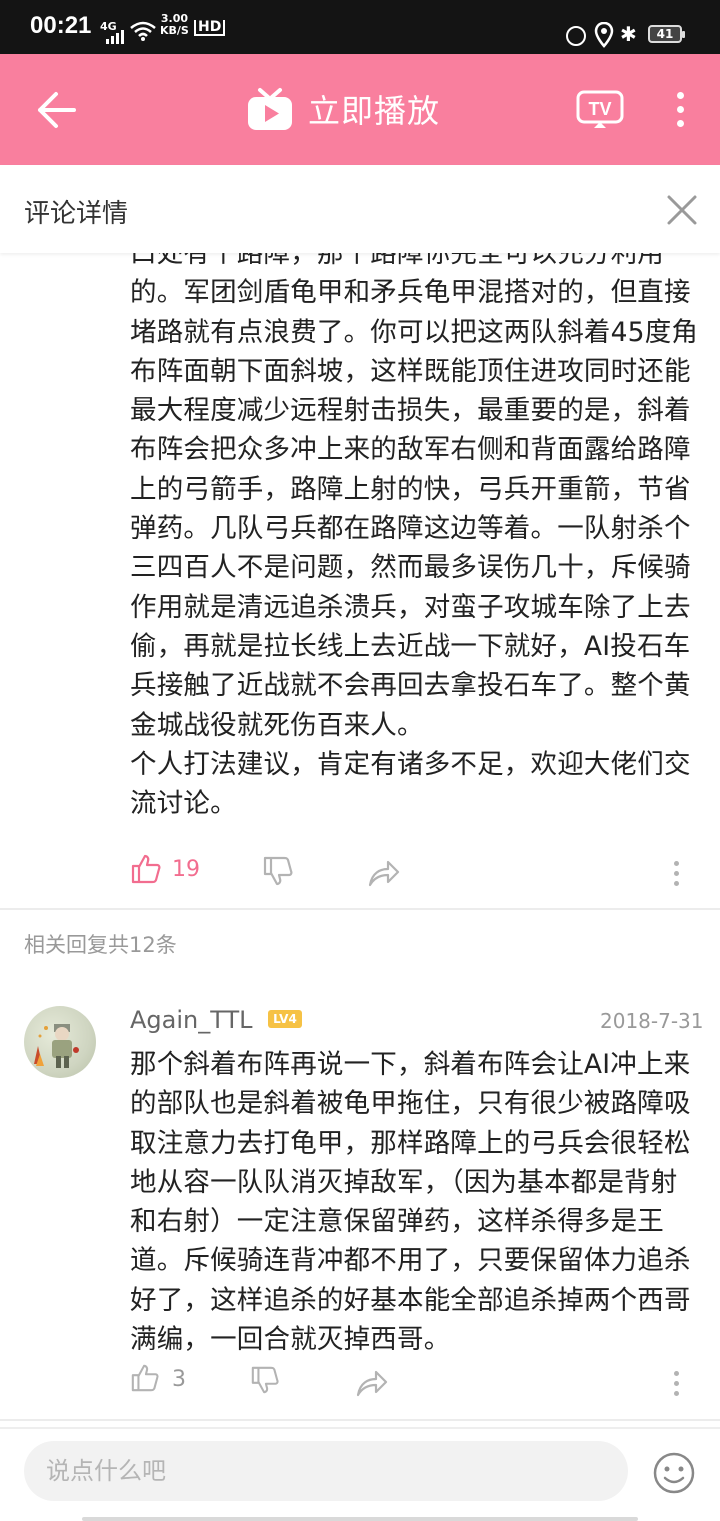  Describe the element at coordinates (628, 34) in the screenshot. I see `bluetooth-icon: ✱` at that location.